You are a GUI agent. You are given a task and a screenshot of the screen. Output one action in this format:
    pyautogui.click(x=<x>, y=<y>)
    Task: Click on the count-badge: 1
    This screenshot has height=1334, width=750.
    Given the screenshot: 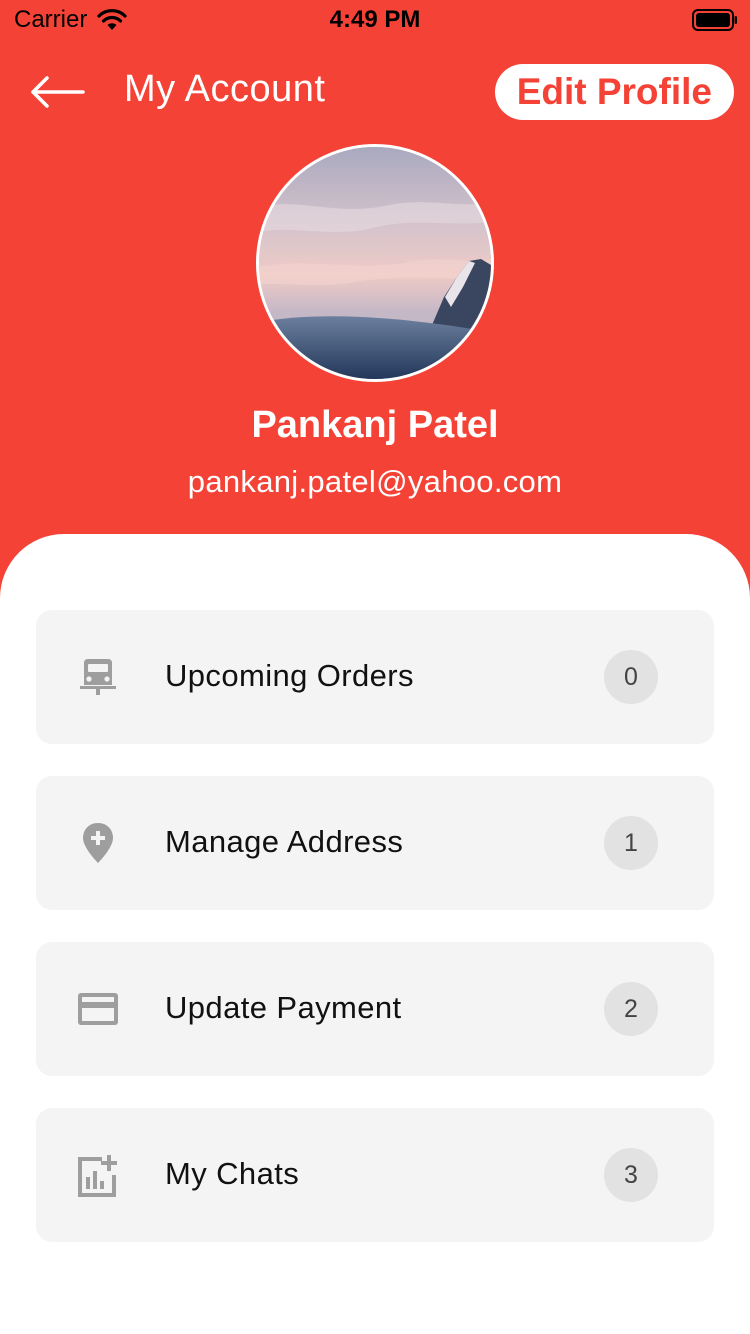 What is the action you would take?
    pyautogui.click(x=631, y=843)
    